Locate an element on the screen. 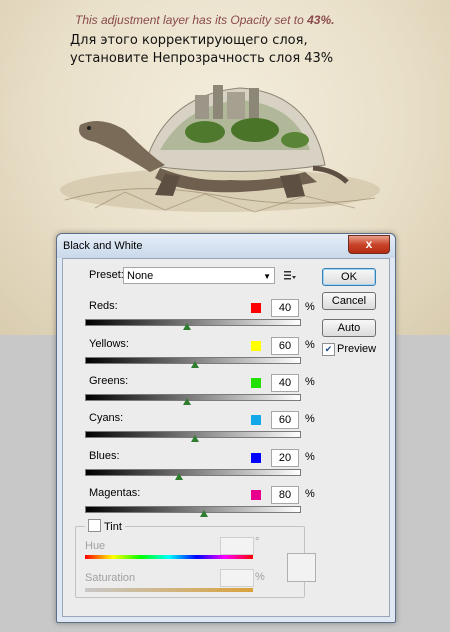  swatch-cyans is located at coordinates (256, 420).